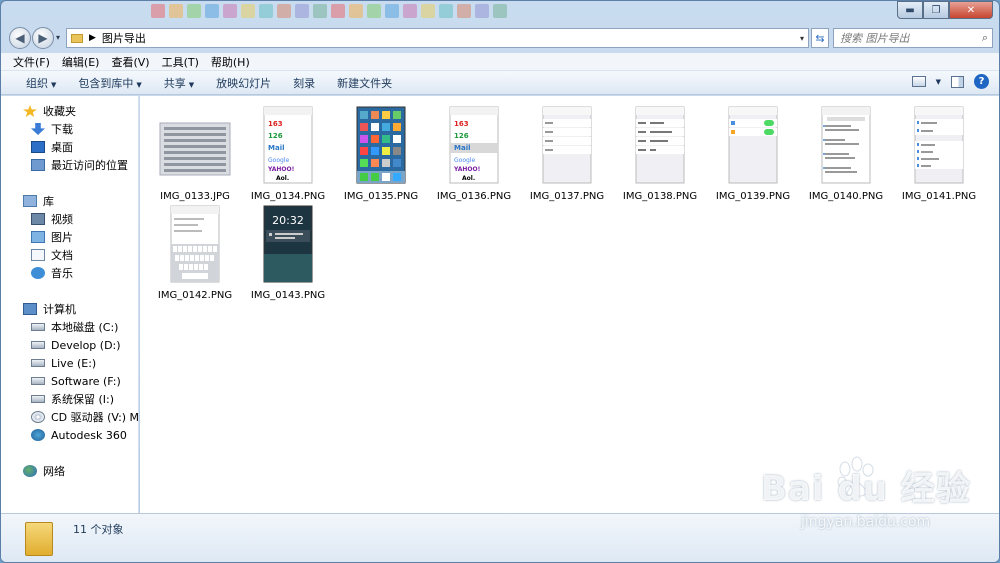 Image resolution: width=1000 pixels, height=563 pixels. I want to click on svg-text: 126, so click(461, 136).